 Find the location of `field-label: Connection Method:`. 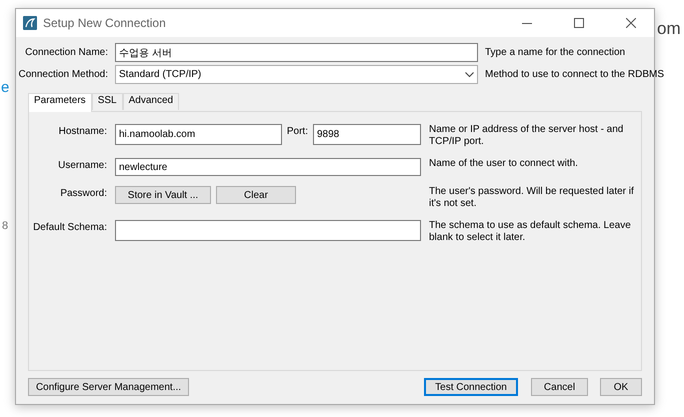

field-label: Connection Method: is located at coordinates (63, 75).